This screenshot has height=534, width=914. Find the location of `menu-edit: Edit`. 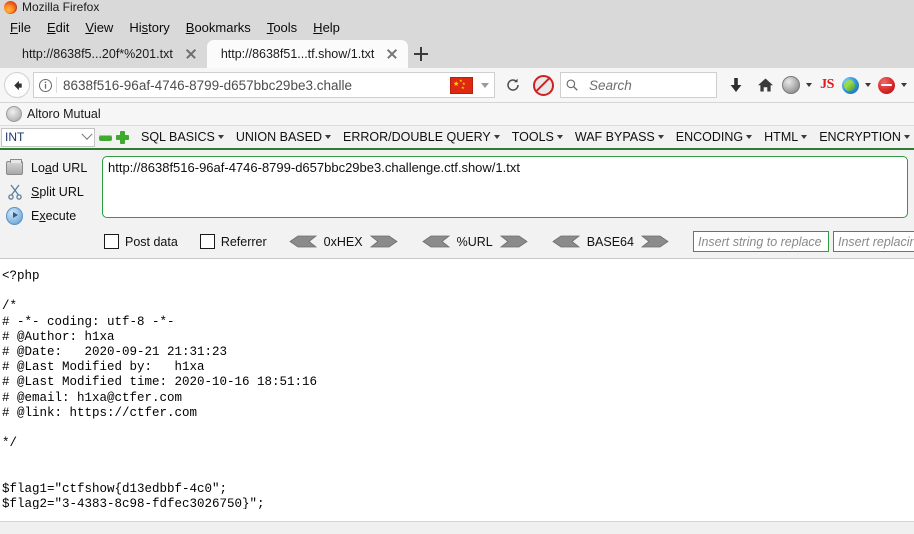

menu-edit: Edit is located at coordinates (58, 27).